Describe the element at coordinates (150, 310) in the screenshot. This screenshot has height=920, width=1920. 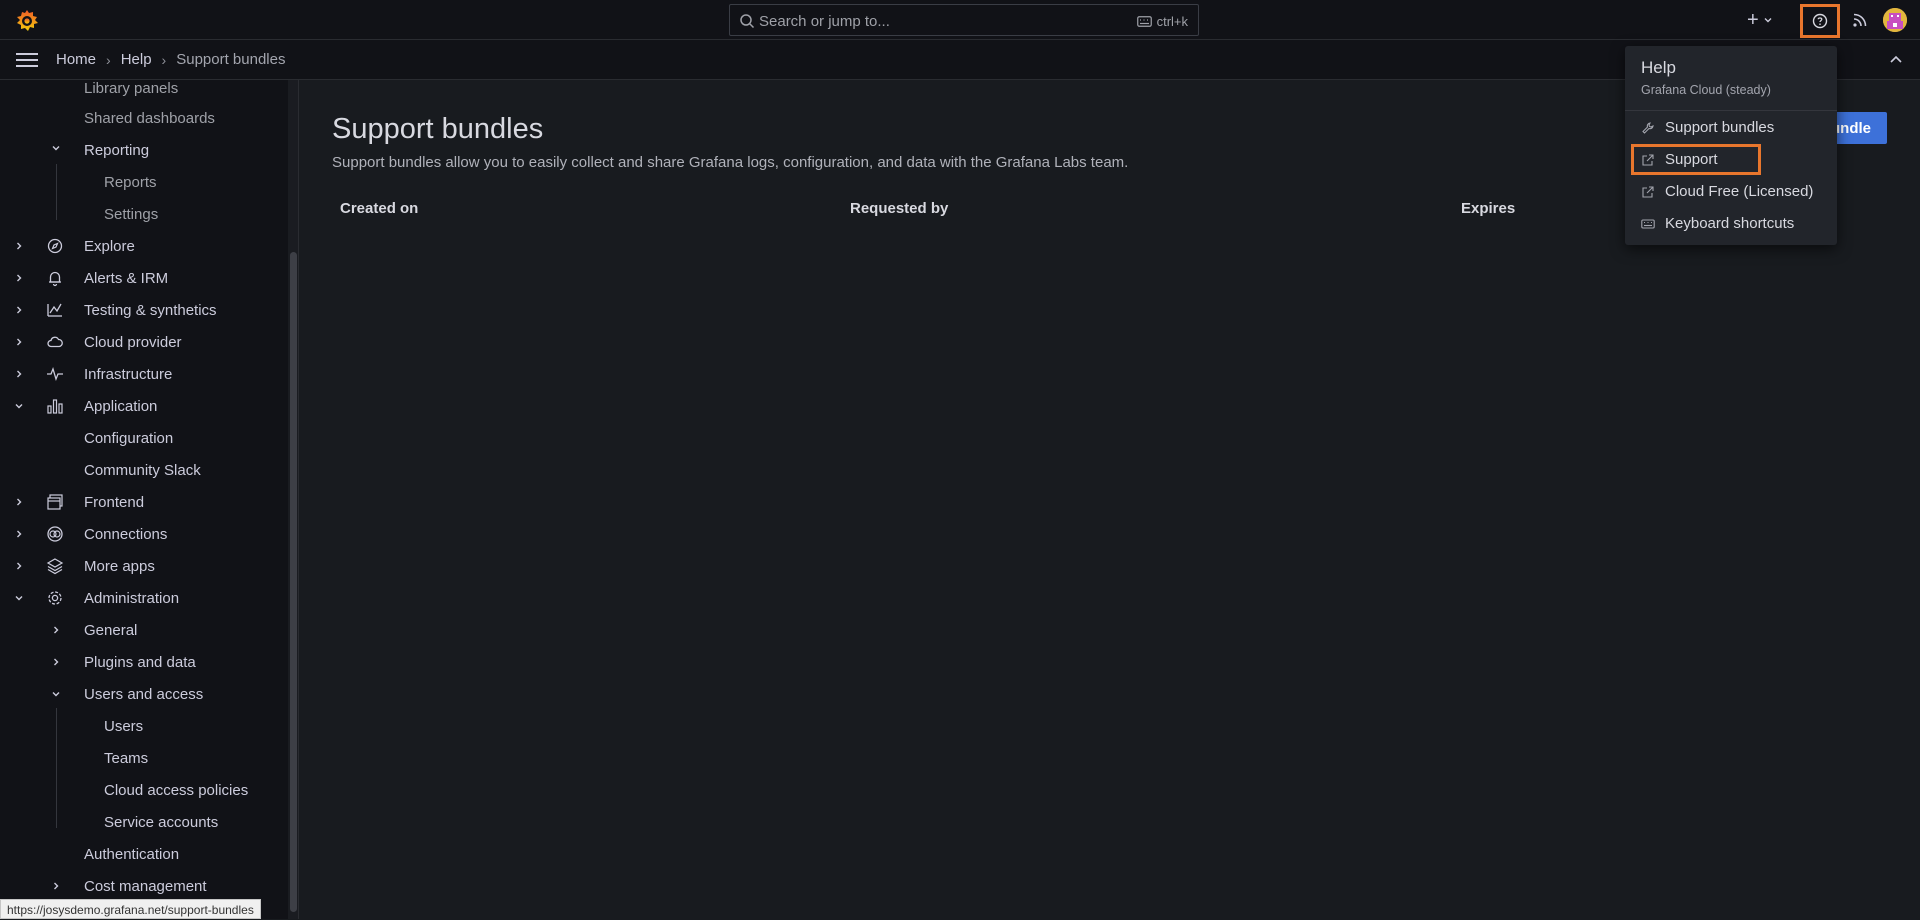
I see `sidebar-item-testing-synthetics: Testing & synthetics` at that location.